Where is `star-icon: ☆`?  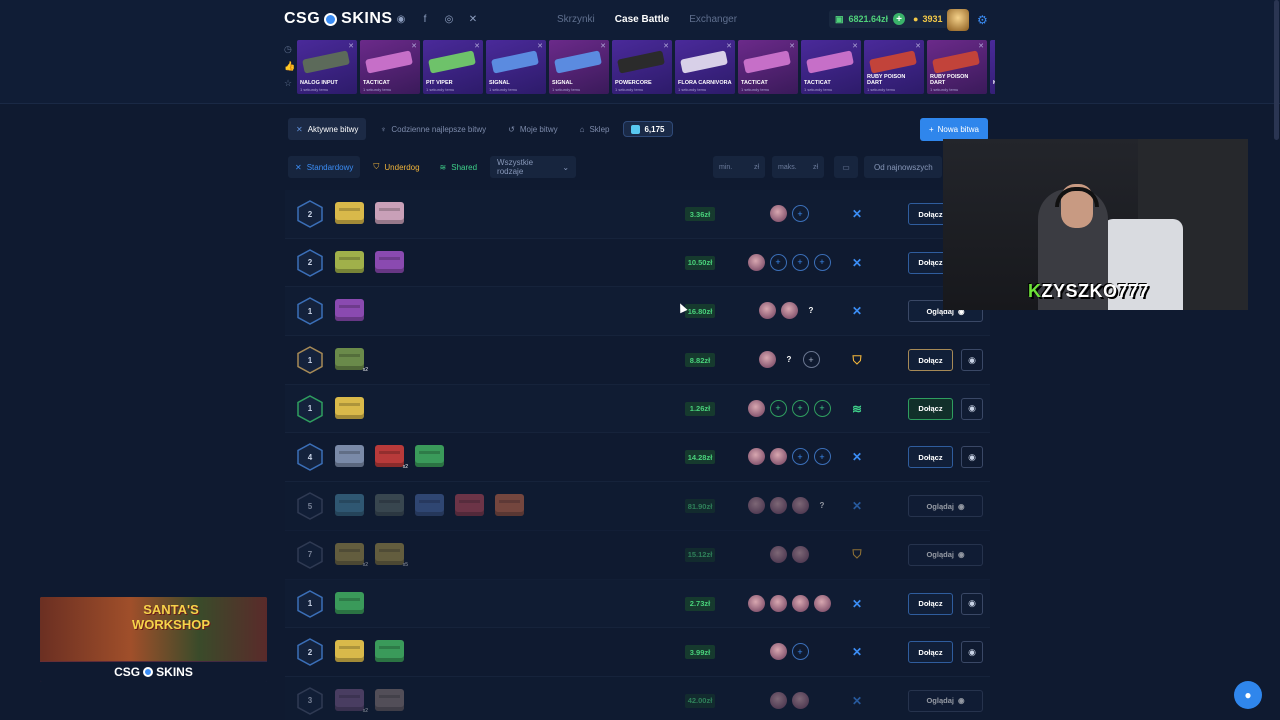
star-icon: ☆ is located at coordinates (289, 83).